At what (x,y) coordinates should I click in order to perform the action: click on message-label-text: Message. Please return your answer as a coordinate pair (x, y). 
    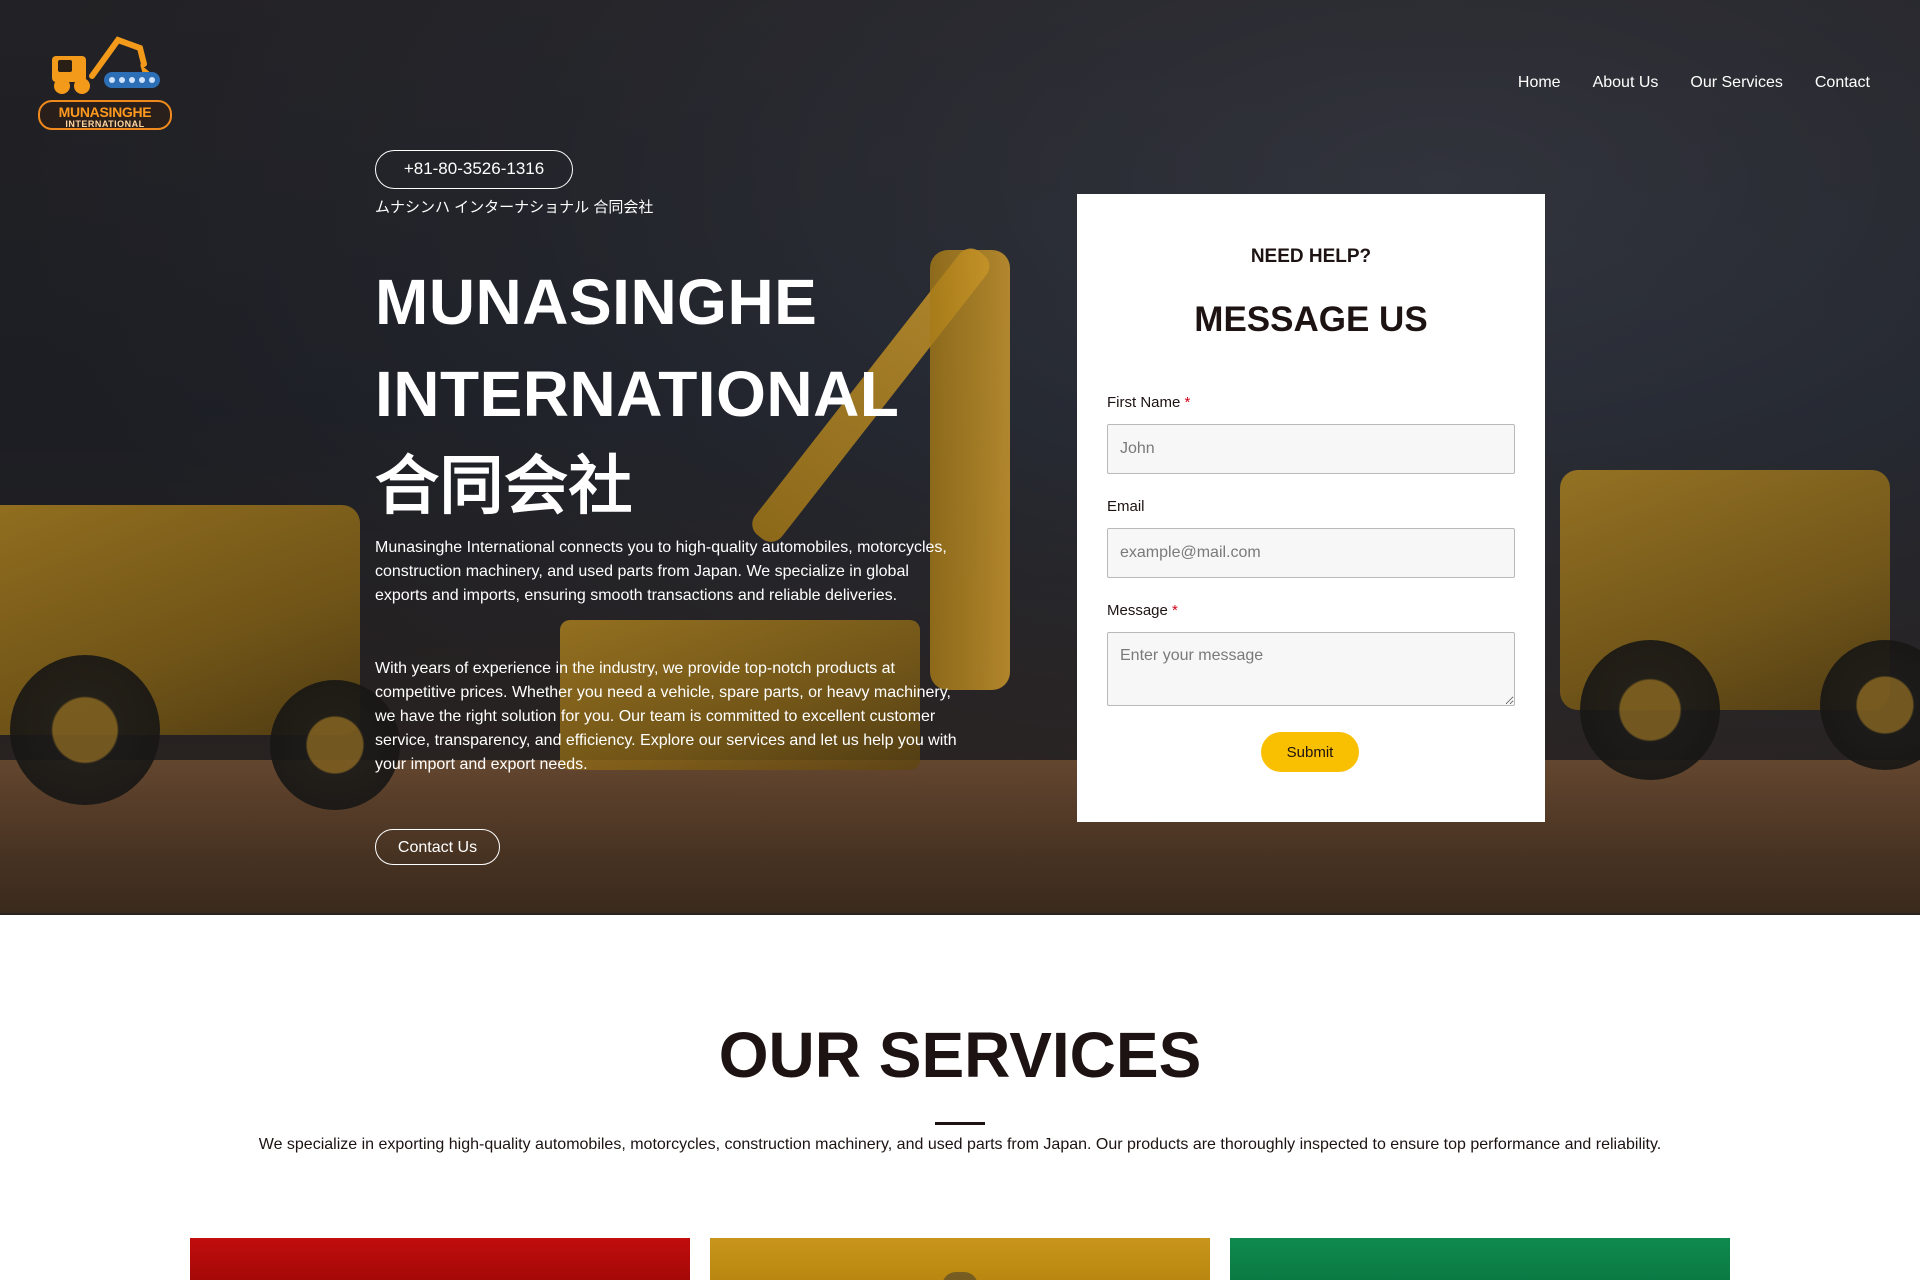
    Looking at the image, I should click on (1137, 610).